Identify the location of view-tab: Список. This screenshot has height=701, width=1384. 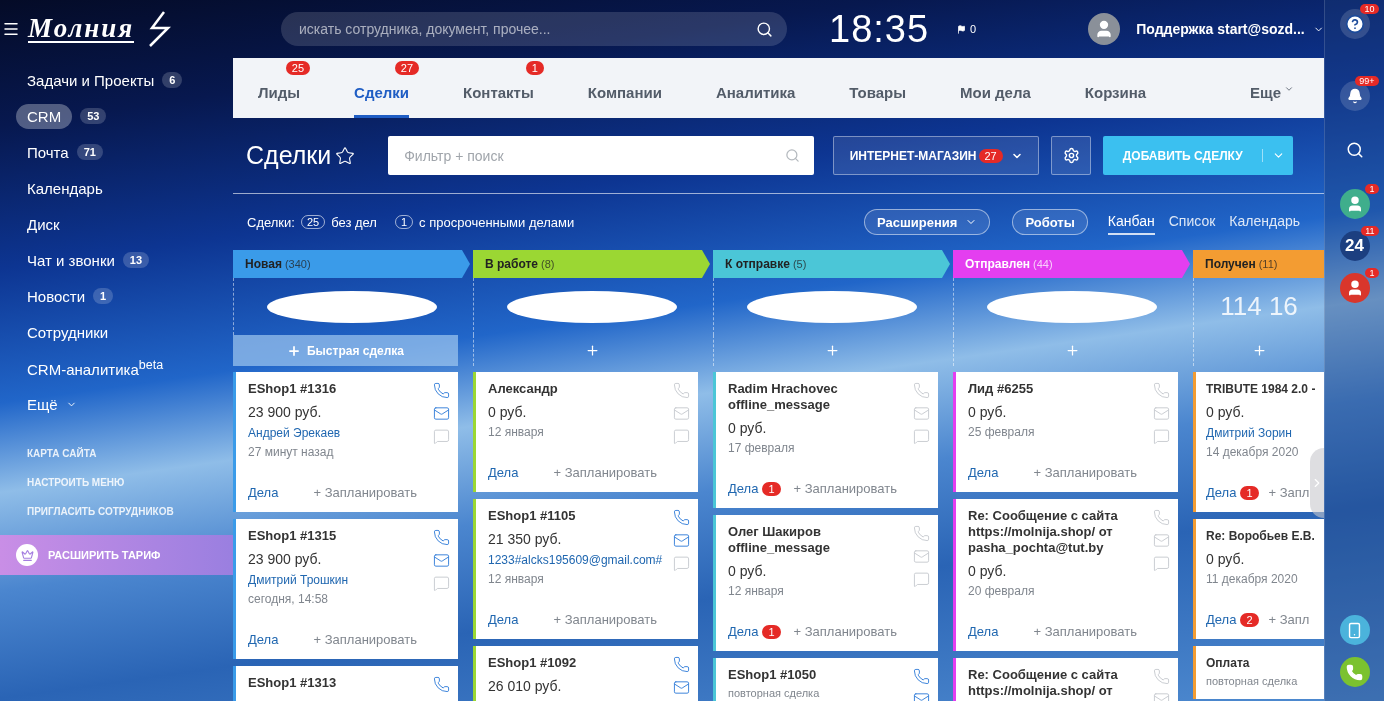
(1192, 222).